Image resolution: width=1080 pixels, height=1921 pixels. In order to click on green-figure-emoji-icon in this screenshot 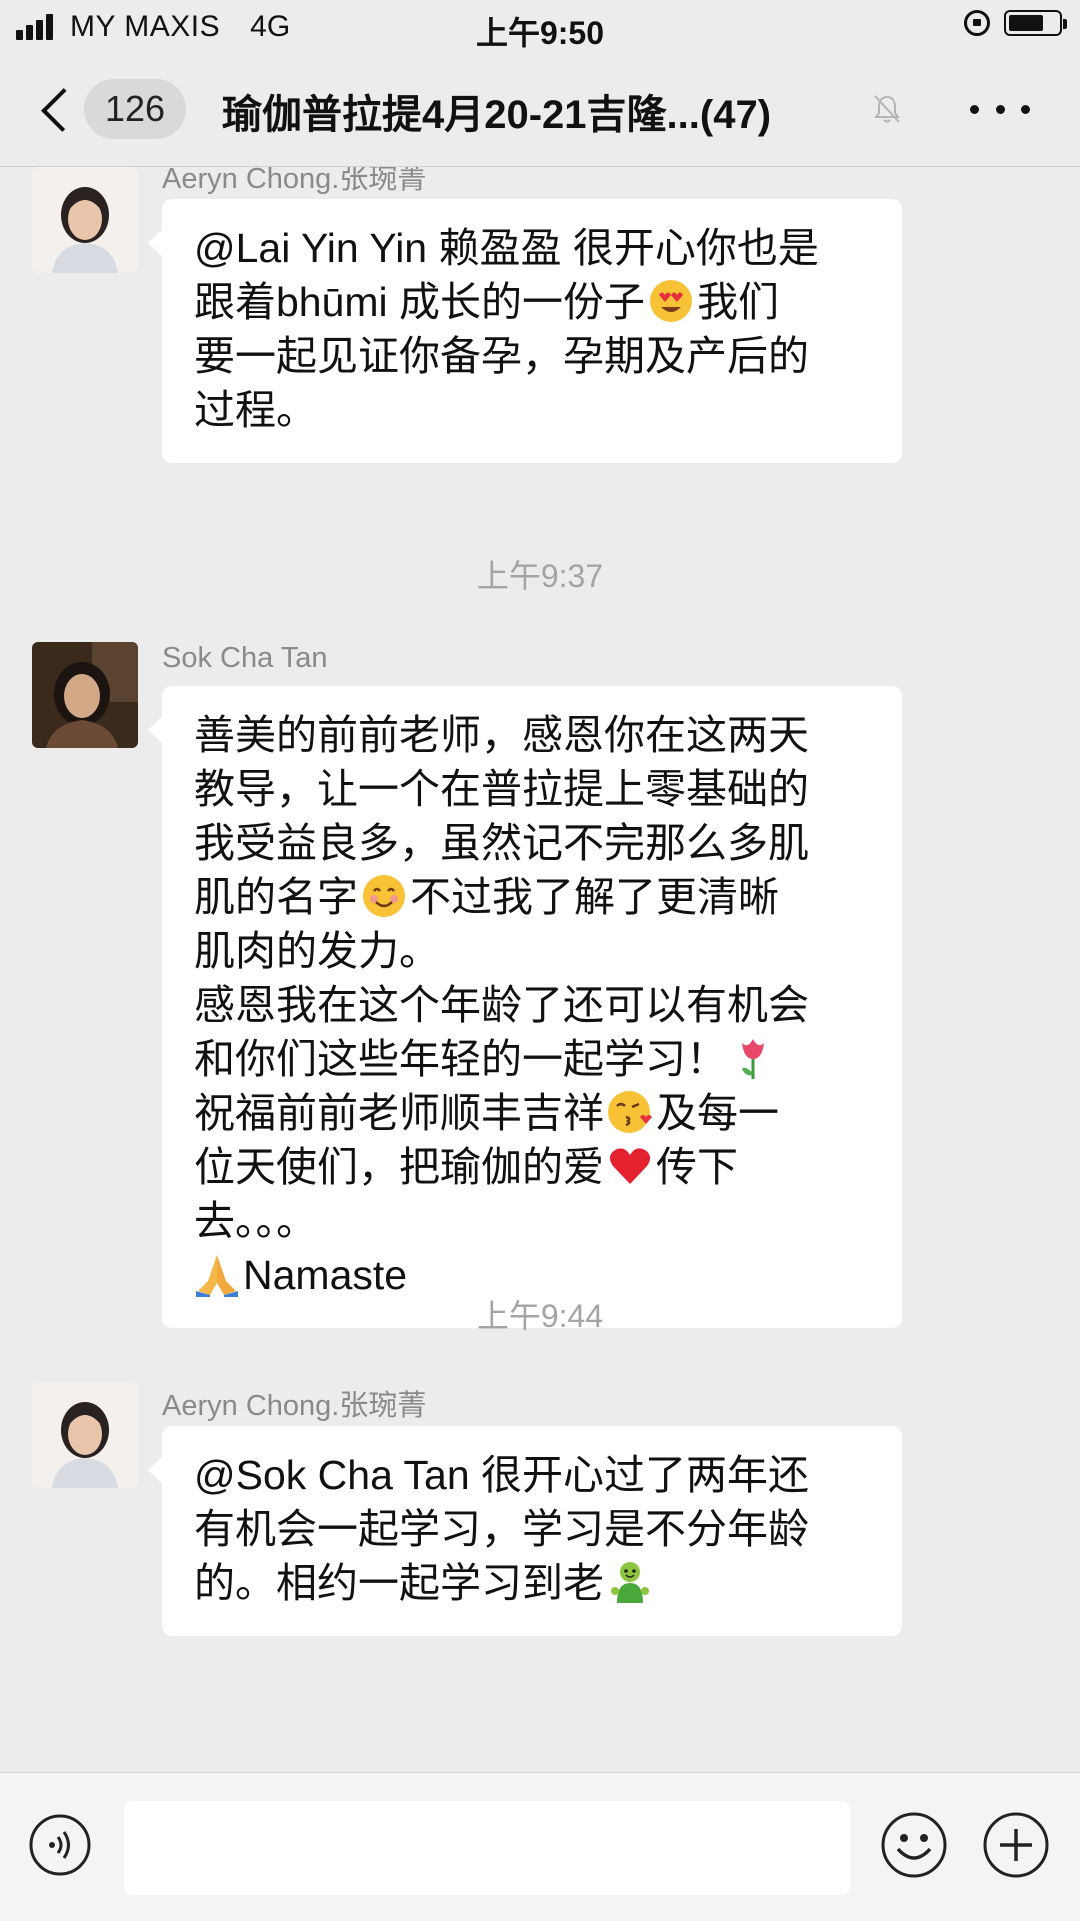, I will do `click(630, 1583)`.